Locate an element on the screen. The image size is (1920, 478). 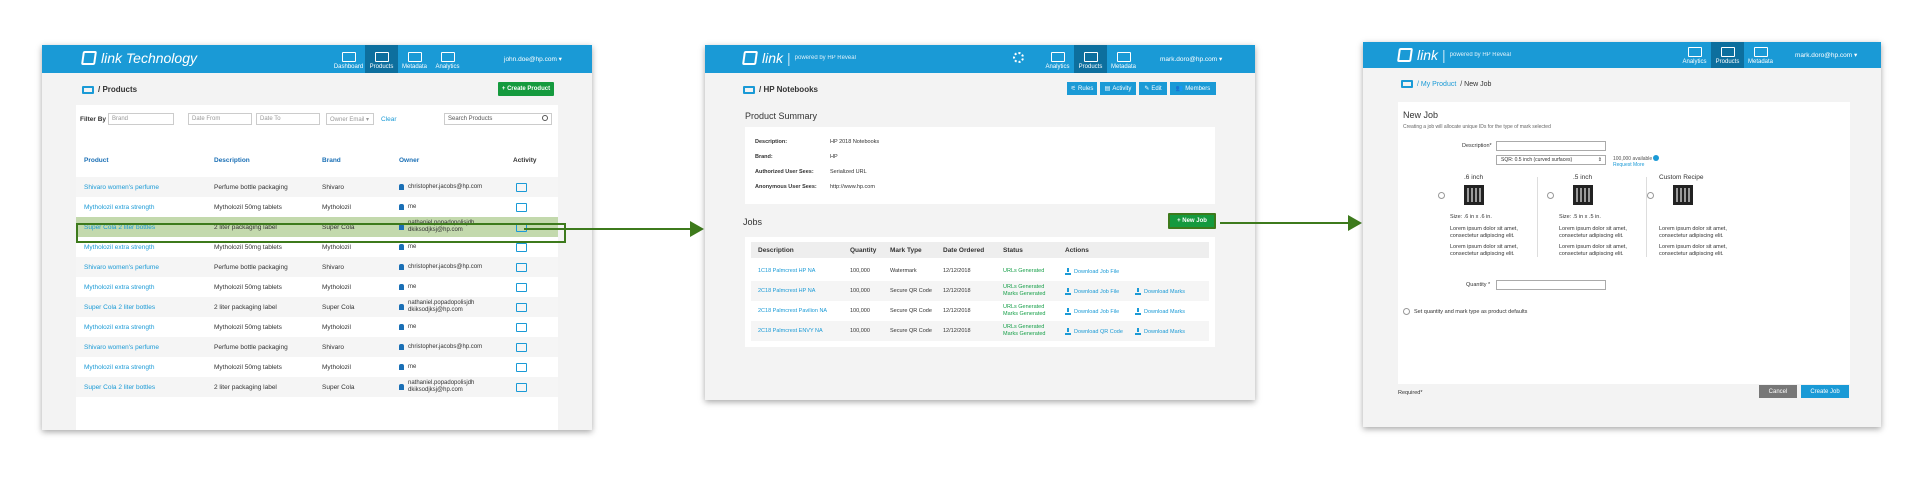
col-owner: Owner is located at coordinates (409, 160).